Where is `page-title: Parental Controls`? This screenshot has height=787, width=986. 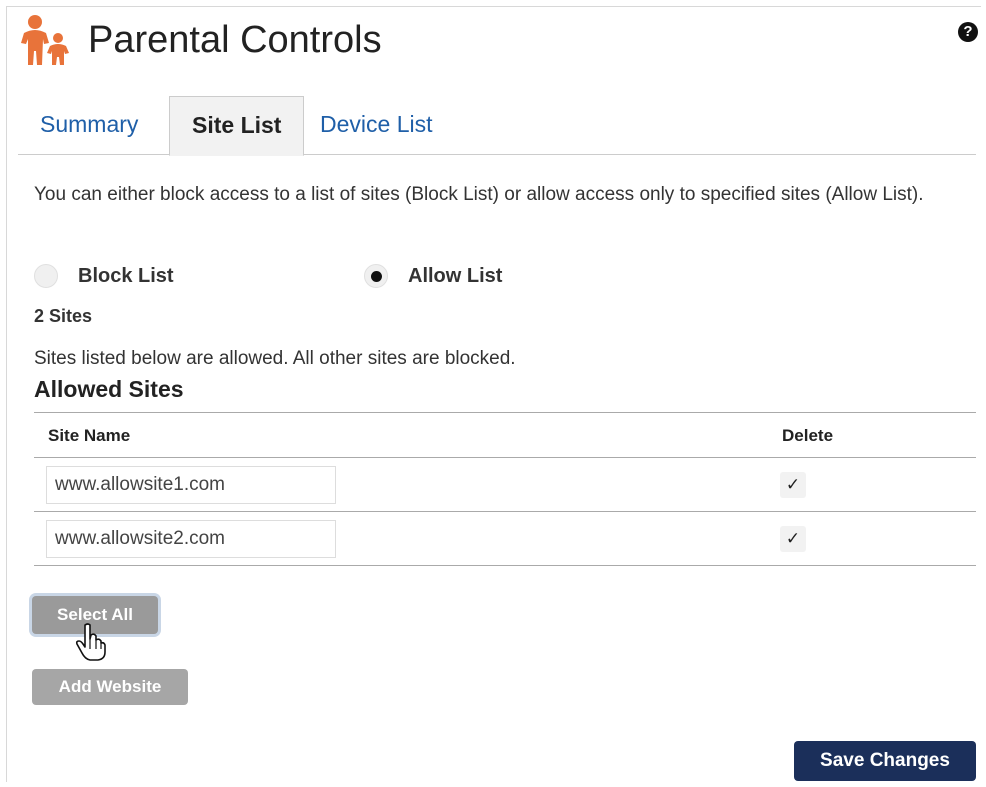
page-title: Parental Controls is located at coordinates (235, 39).